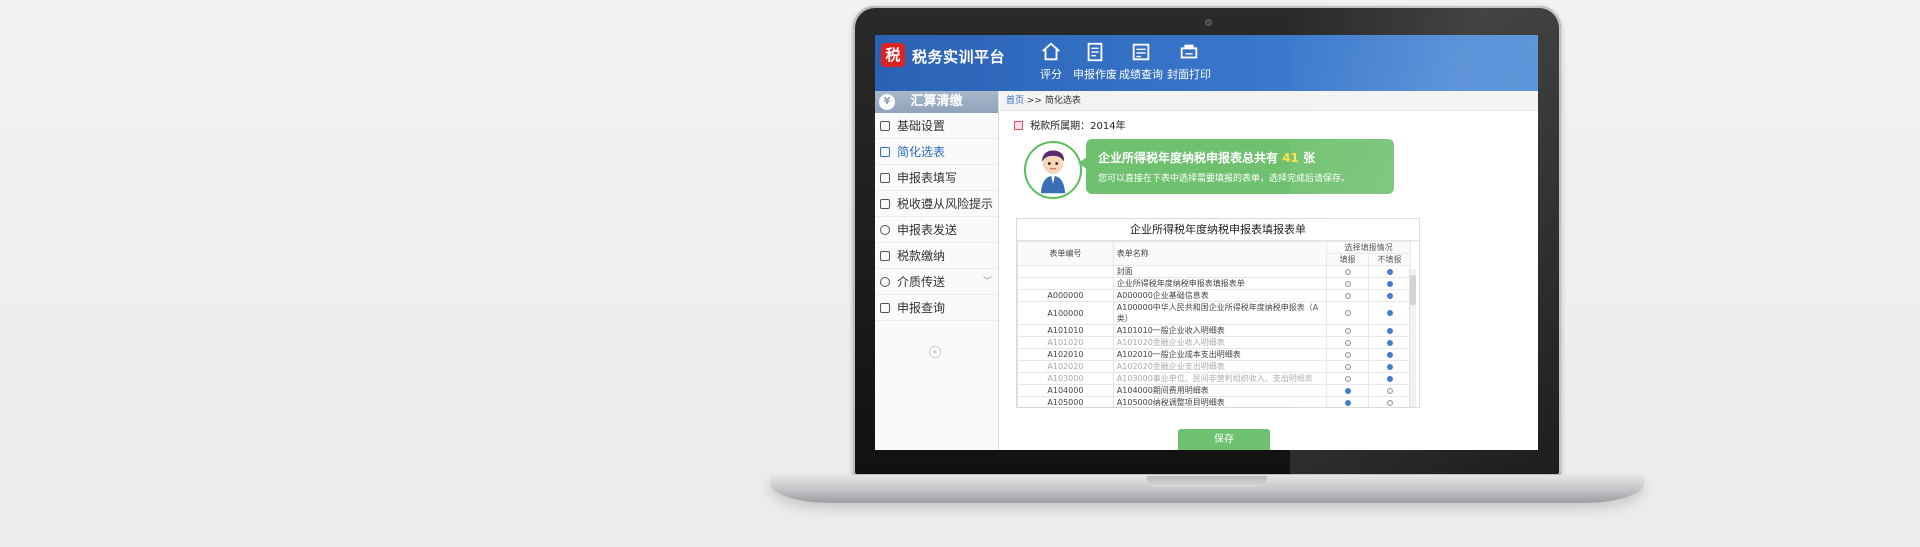 The image size is (1920, 547). I want to click on nav-label: 成绩查询, so click(1141, 74).